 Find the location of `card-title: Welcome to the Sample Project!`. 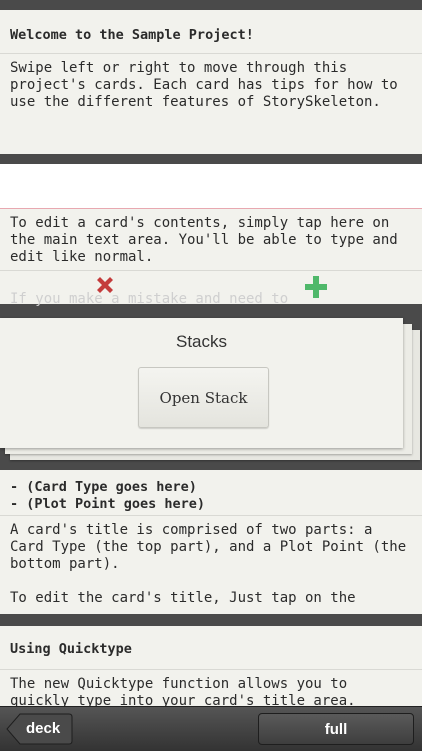

card-title: Welcome to the Sample Project! is located at coordinates (211, 32).